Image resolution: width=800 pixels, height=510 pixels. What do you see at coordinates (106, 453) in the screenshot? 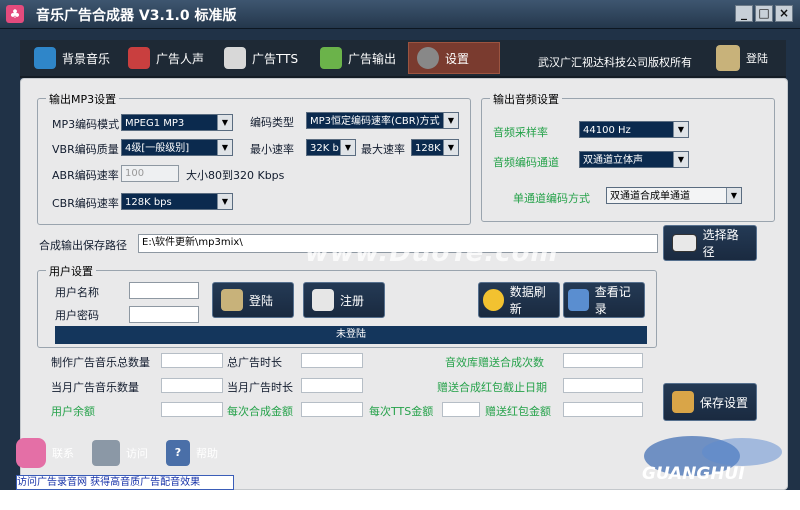
I see `house-icon` at bounding box center [106, 453].